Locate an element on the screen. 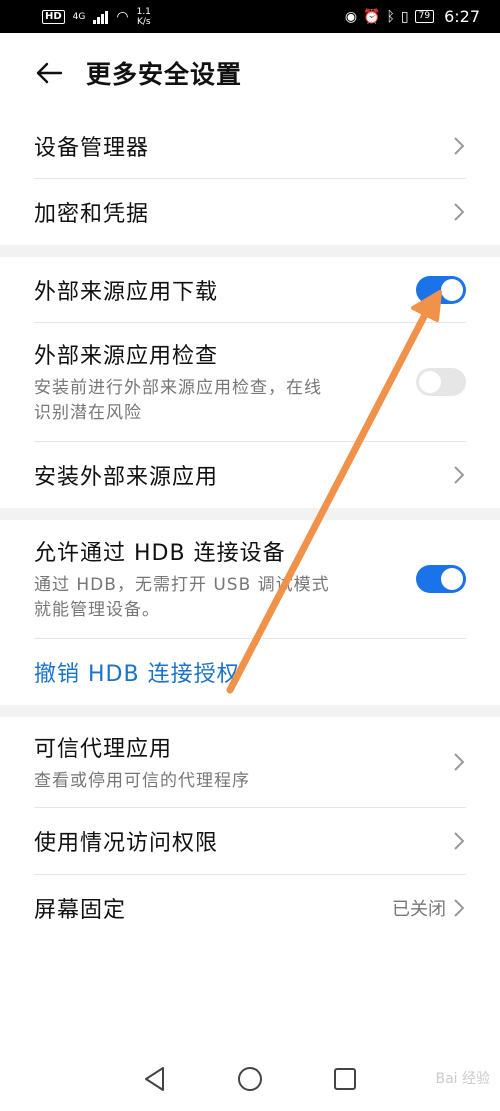 The height and width of the screenshot is (1111, 500). status-bar: HD 4G ◠ 1.1 K/s ◉ ⏰ ᛒ ▯ 79 6:27 is located at coordinates (250, 16).